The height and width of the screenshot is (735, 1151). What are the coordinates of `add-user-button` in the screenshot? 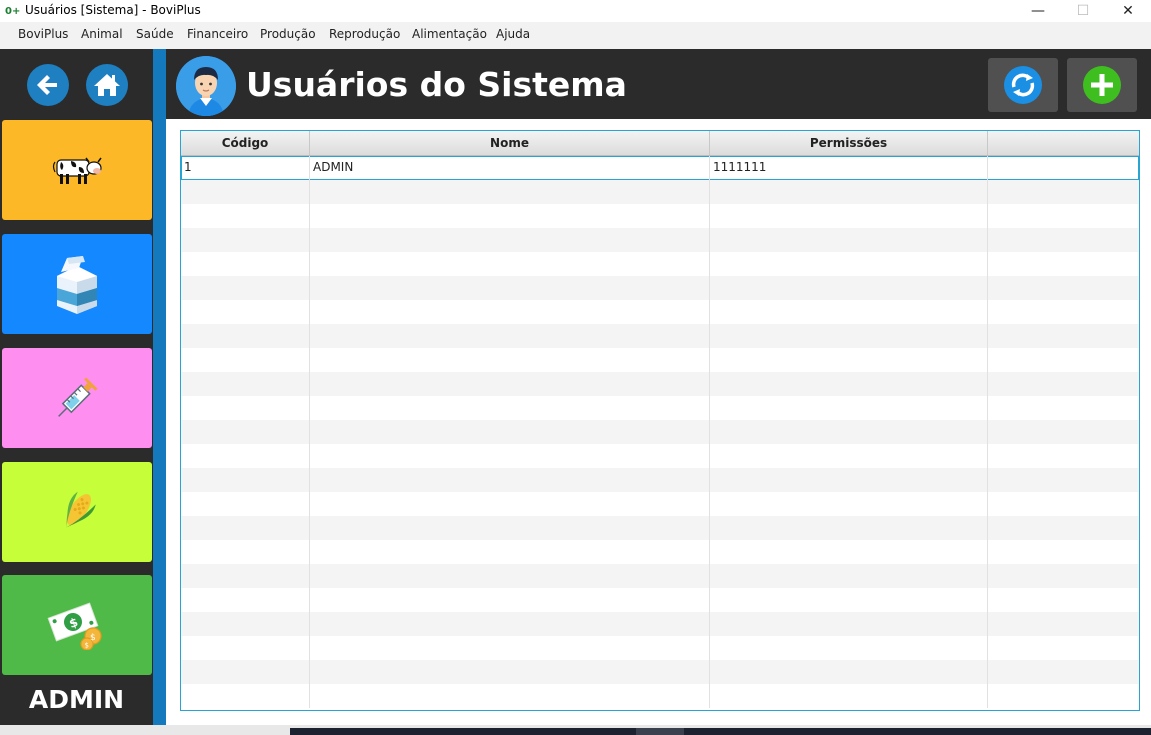 It's located at (1102, 85).